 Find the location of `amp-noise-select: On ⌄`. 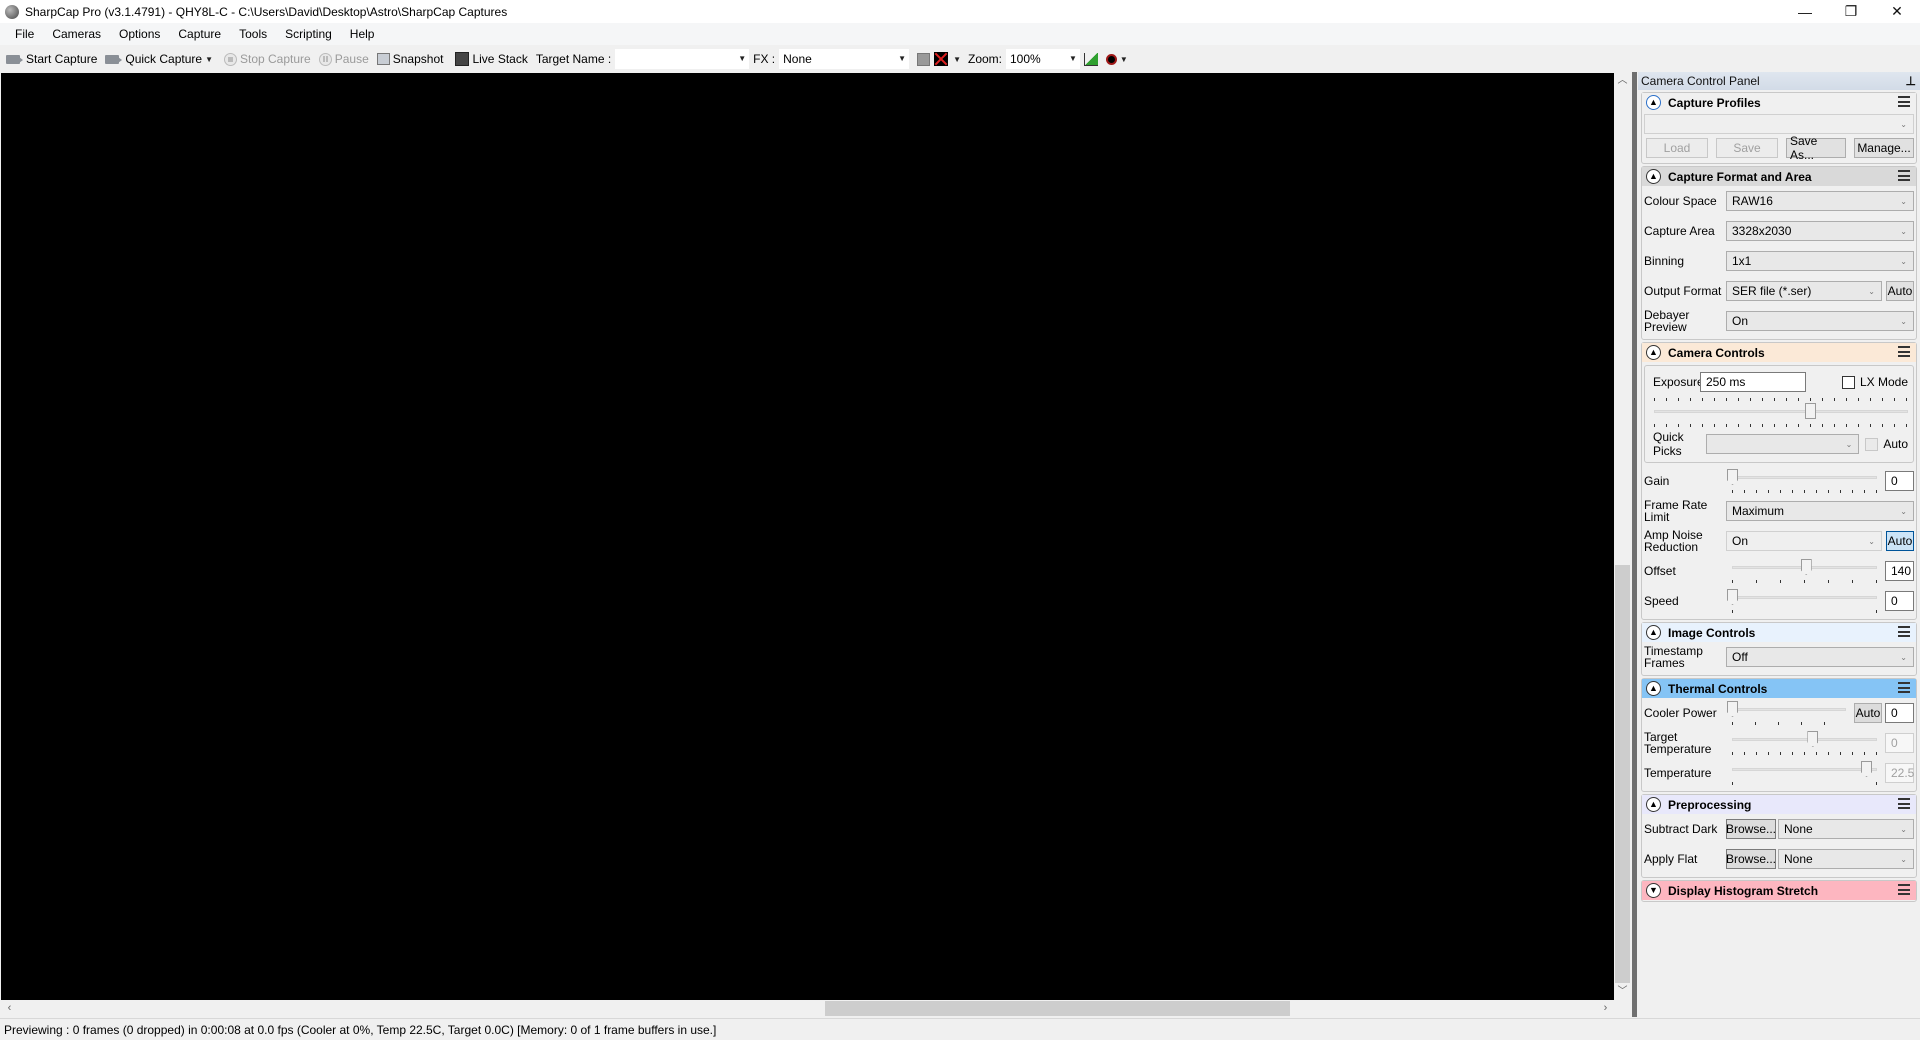

amp-noise-select: On ⌄ is located at coordinates (1804, 541).